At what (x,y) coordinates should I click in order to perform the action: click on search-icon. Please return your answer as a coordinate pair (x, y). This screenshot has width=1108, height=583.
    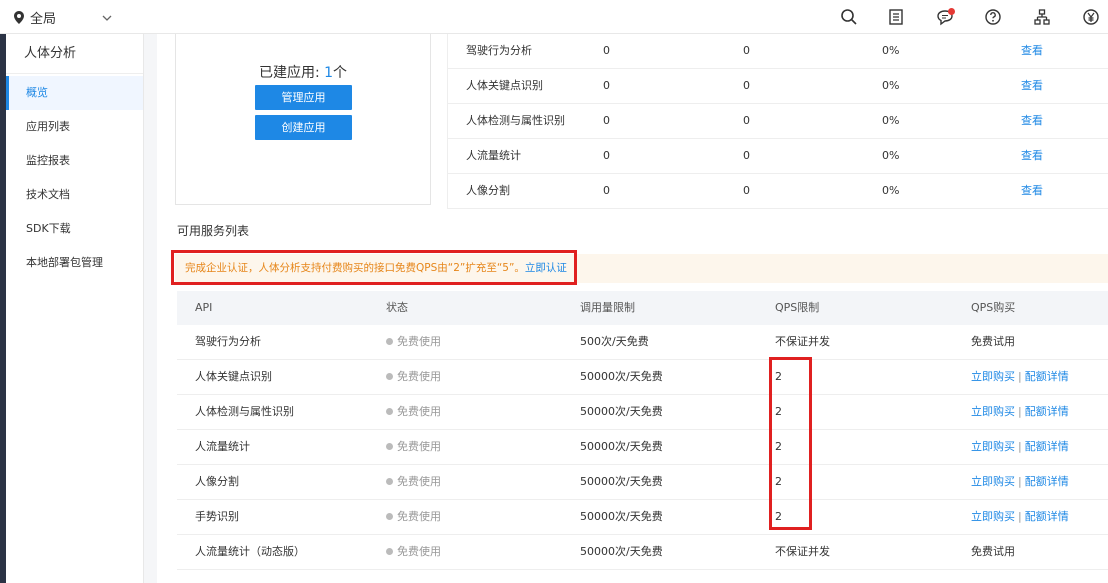
    Looking at the image, I should click on (849, 17).